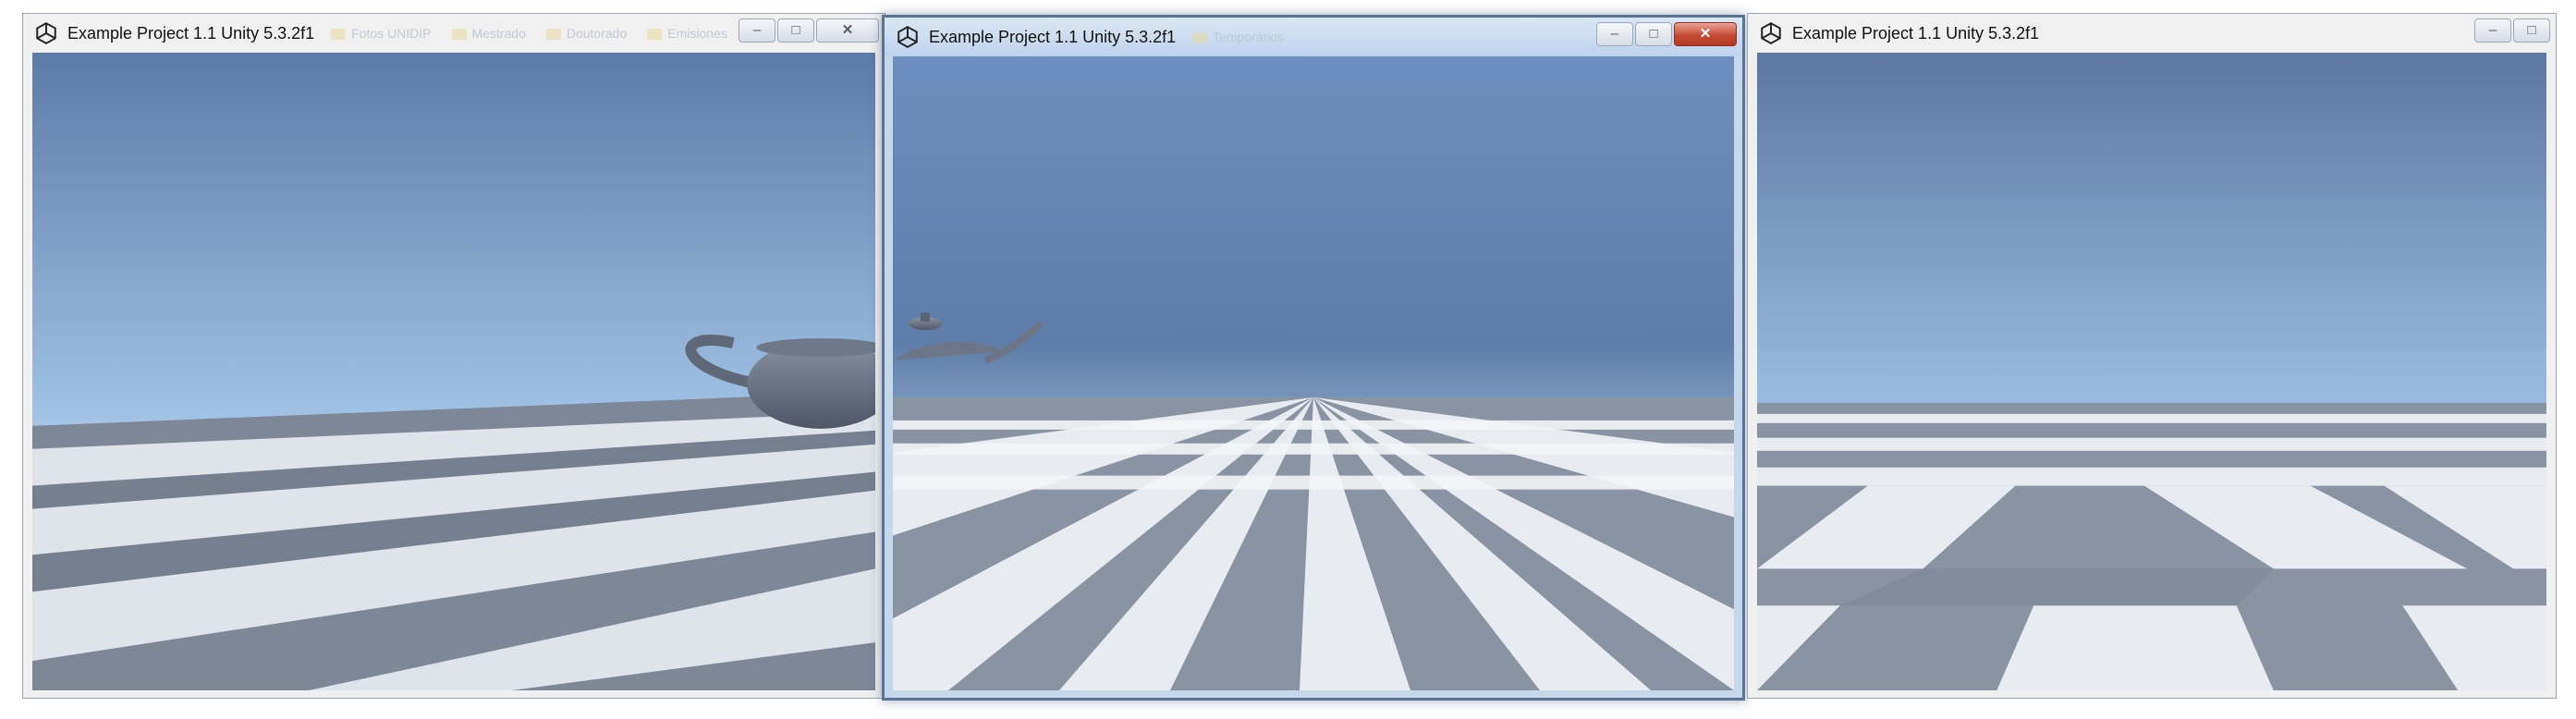  Describe the element at coordinates (381, 33) in the screenshot. I see `ghost-folder-label: Fotos UNIDIP` at that location.